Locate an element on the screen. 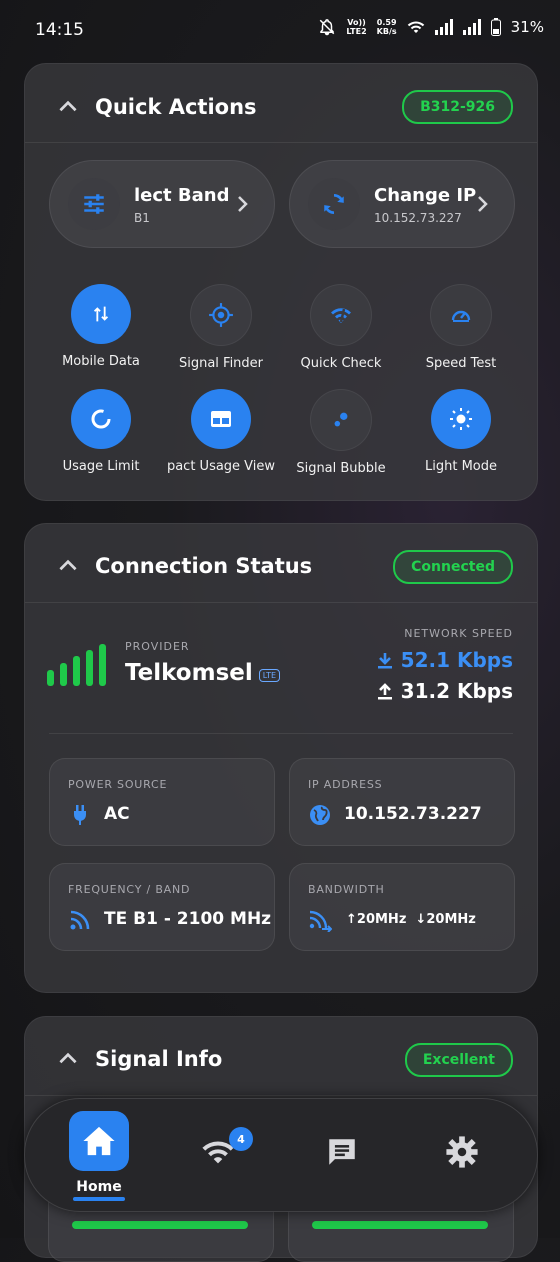 The image size is (560, 1262). frequency-band-box: FREQUENCY / BAND TE B1 - 2100 MHz is located at coordinates (162, 907).